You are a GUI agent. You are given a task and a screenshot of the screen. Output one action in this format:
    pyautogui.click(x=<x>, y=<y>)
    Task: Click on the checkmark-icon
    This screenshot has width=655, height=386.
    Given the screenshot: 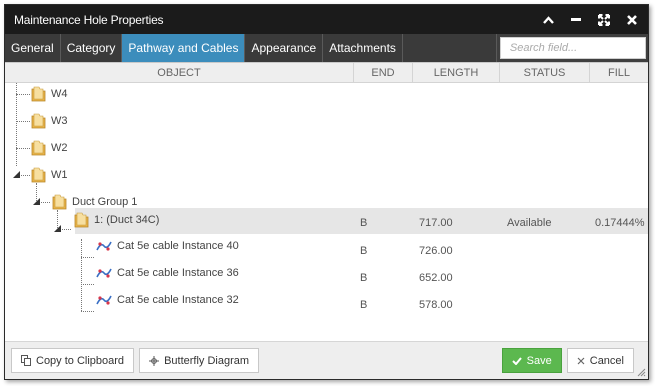 What is the action you would take?
    pyautogui.click(x=516, y=360)
    